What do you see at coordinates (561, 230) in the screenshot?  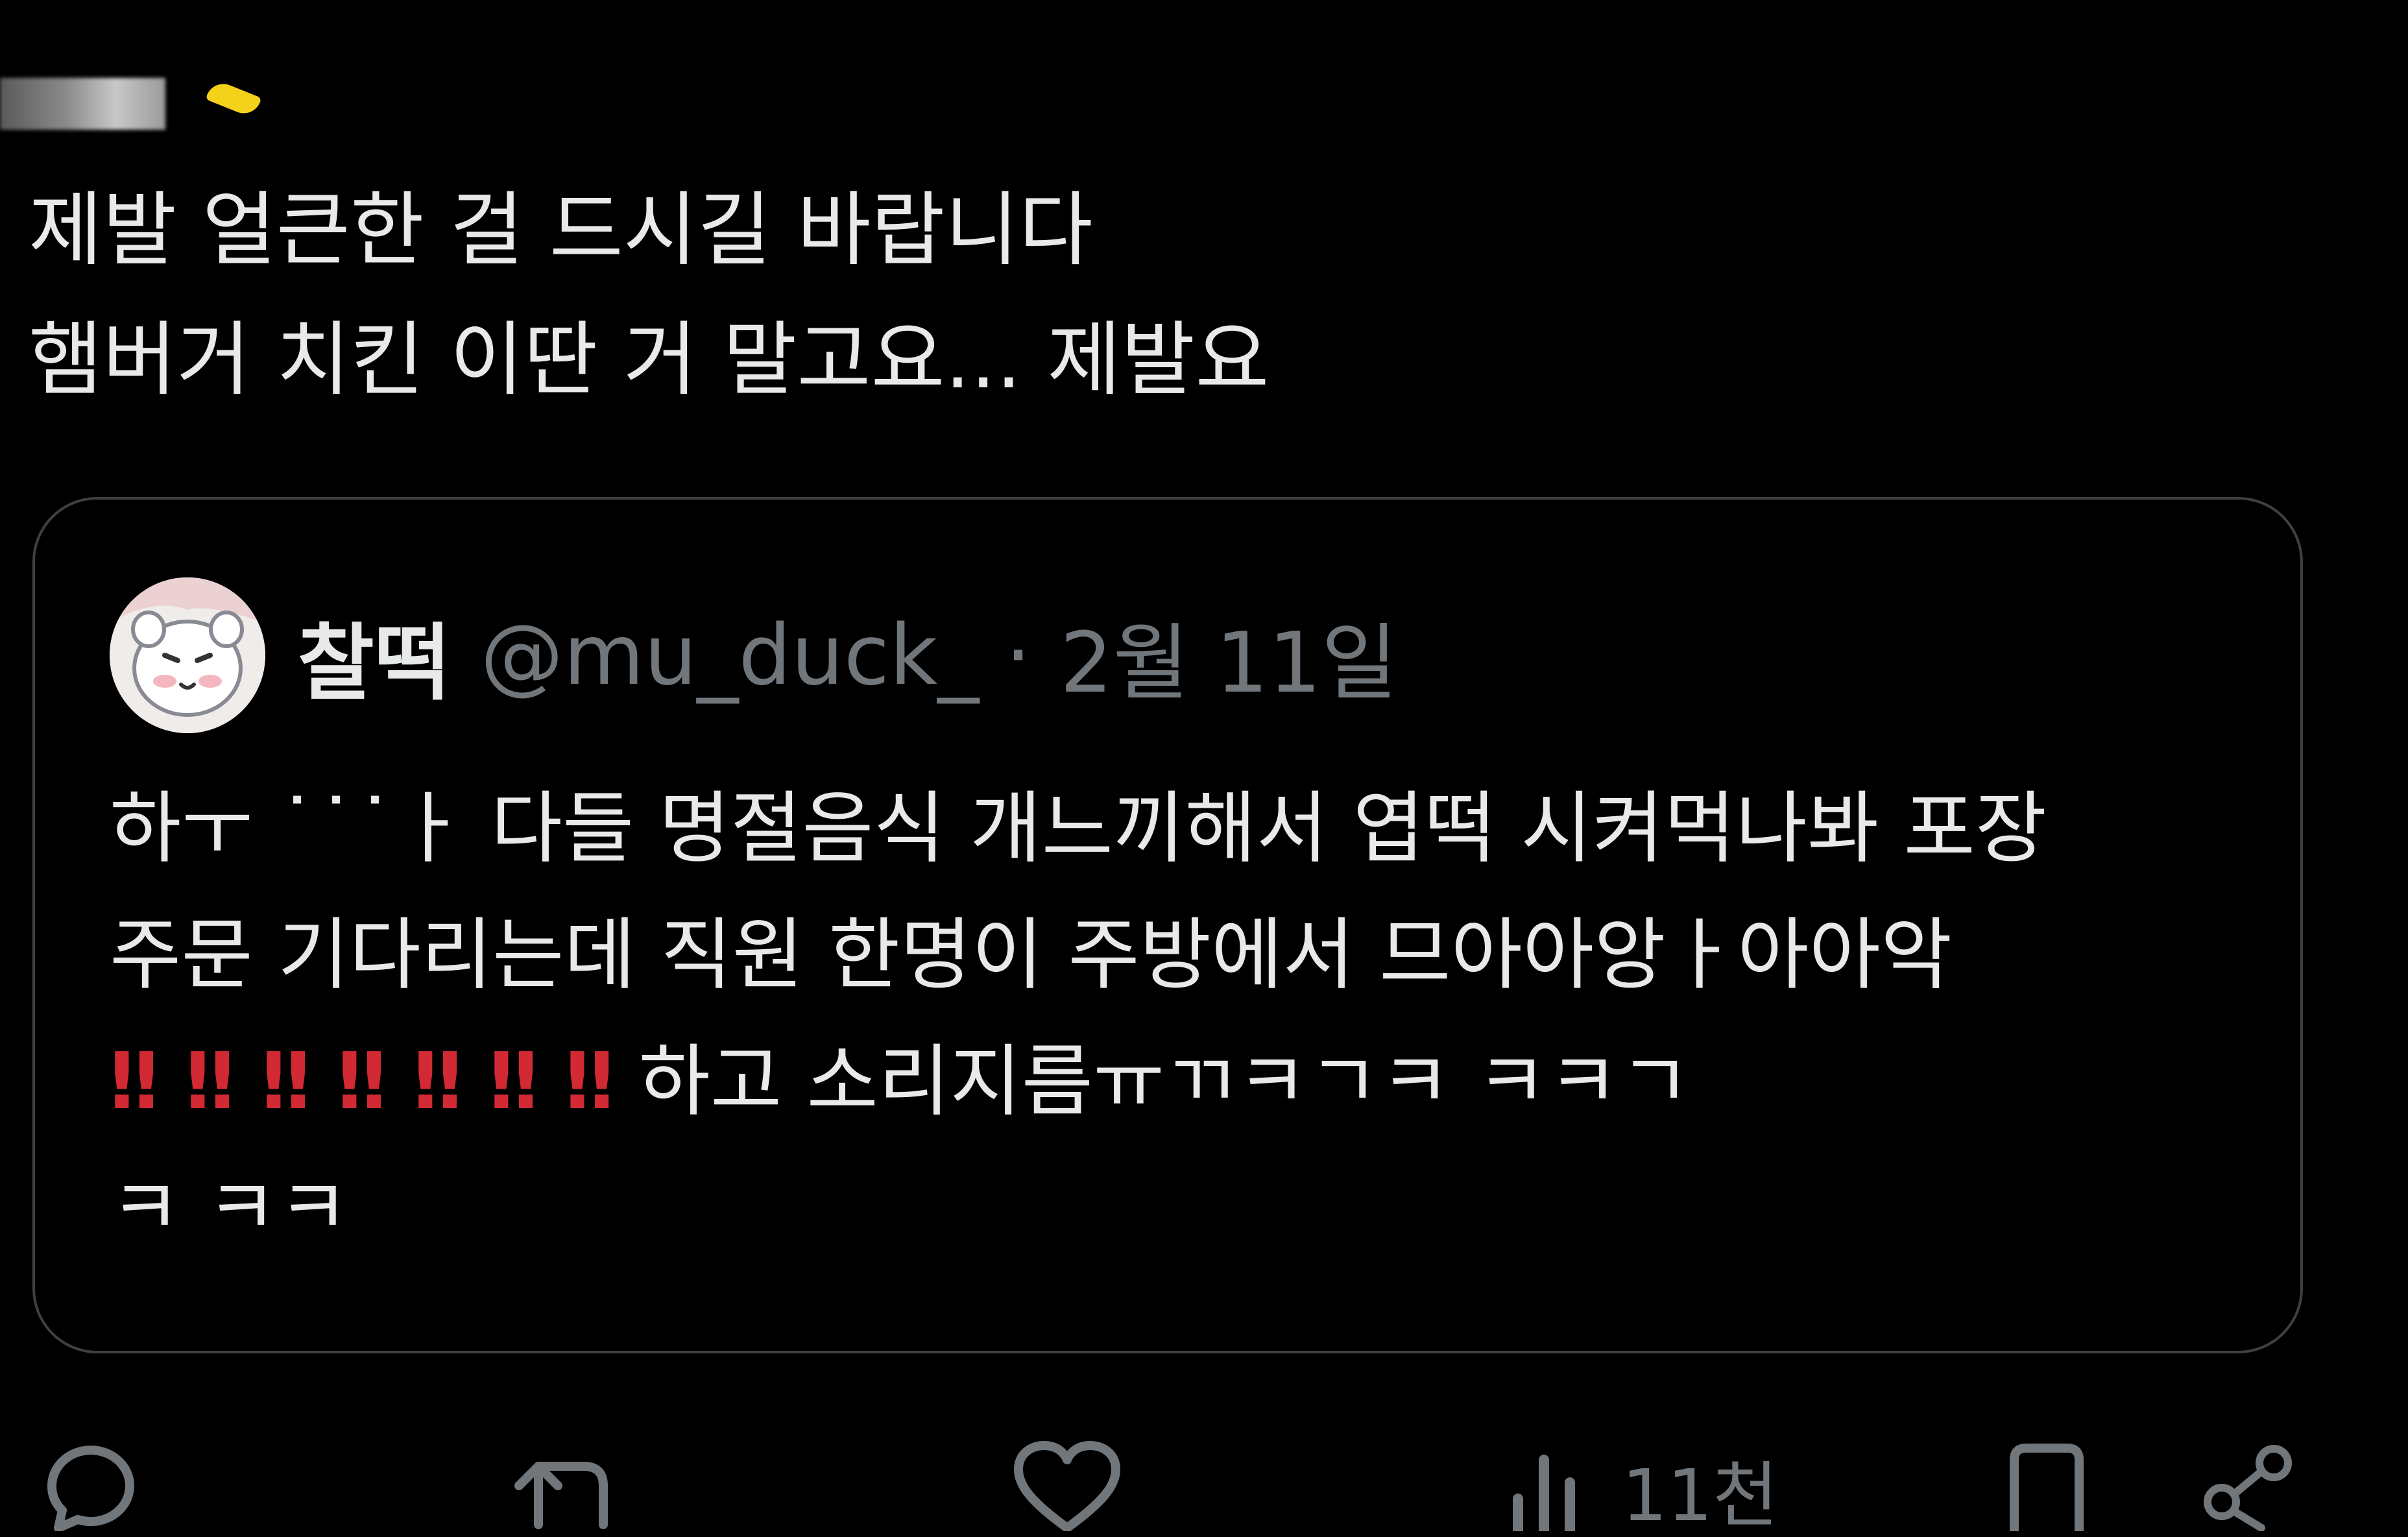 I see `tweet-text-line: 제발 얼큰한 걸 드시길 바랍니다` at bounding box center [561, 230].